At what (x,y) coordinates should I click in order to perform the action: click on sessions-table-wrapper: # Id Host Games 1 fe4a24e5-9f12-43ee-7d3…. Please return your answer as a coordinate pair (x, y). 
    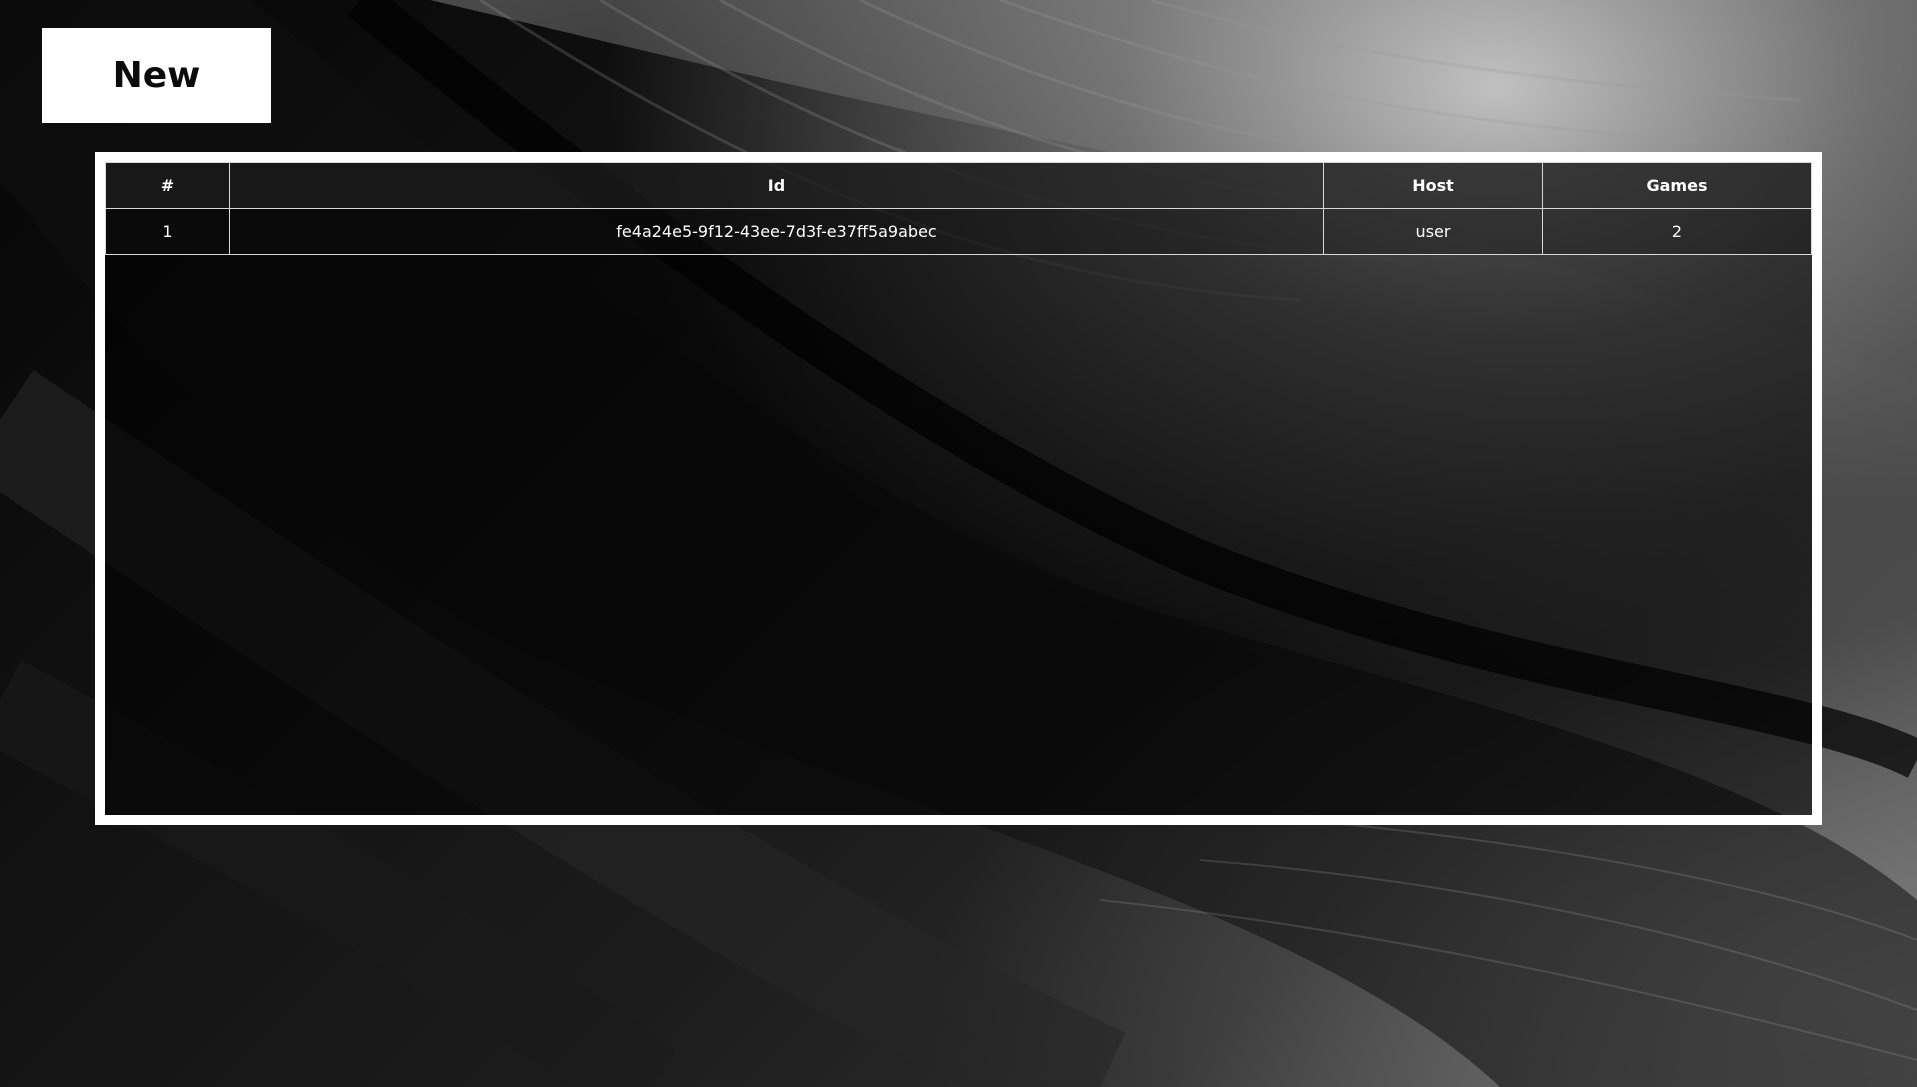
    Looking at the image, I should click on (958, 208).